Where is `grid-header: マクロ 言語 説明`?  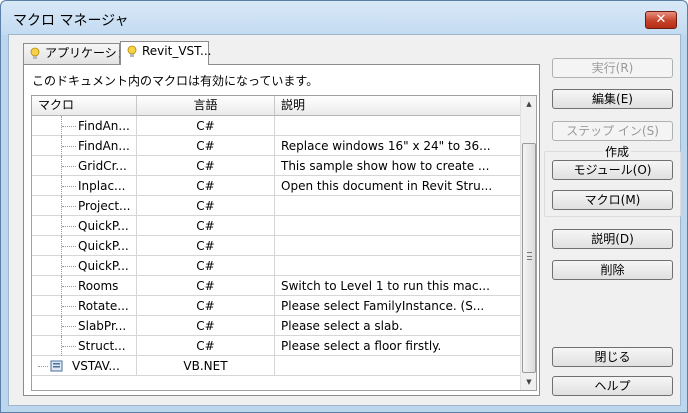 grid-header: マクロ 言語 説明 is located at coordinates (277, 106).